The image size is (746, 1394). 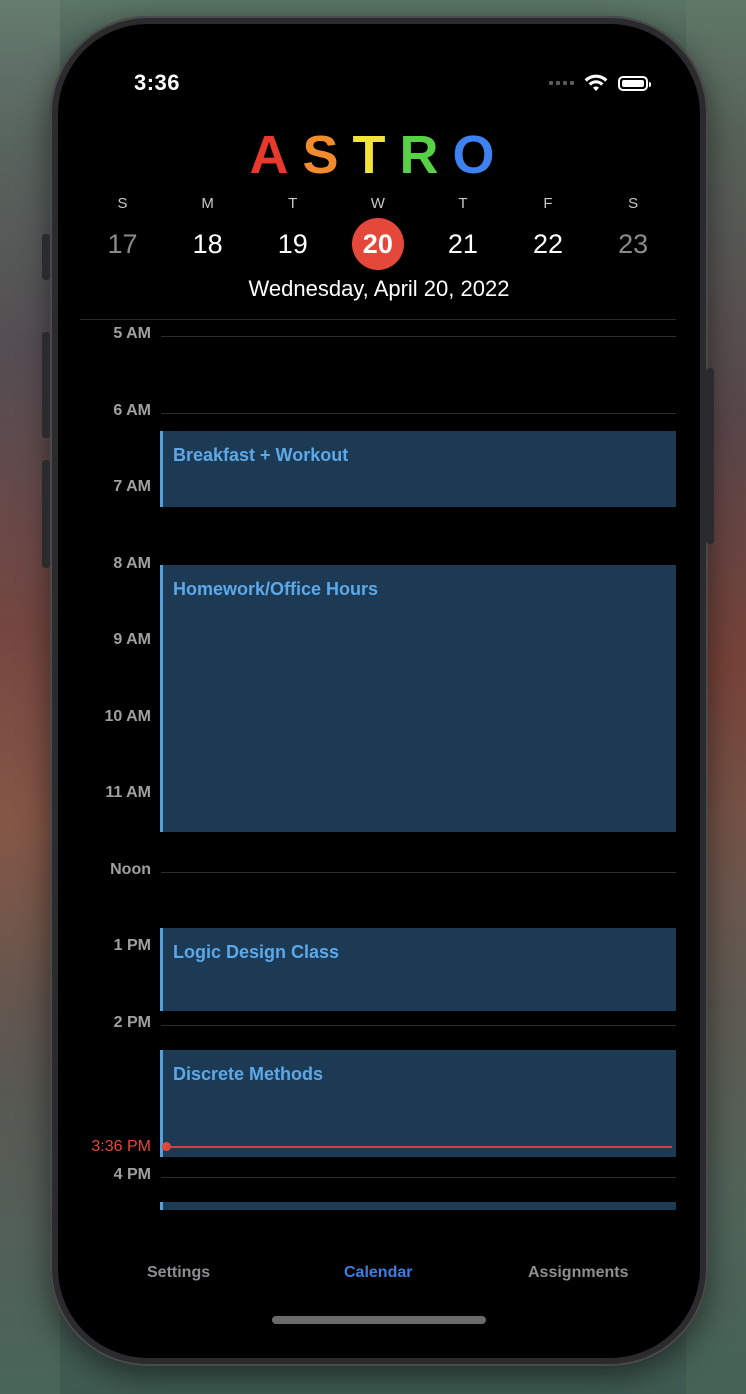 I want to click on day-column: S 23, so click(x=633, y=231).